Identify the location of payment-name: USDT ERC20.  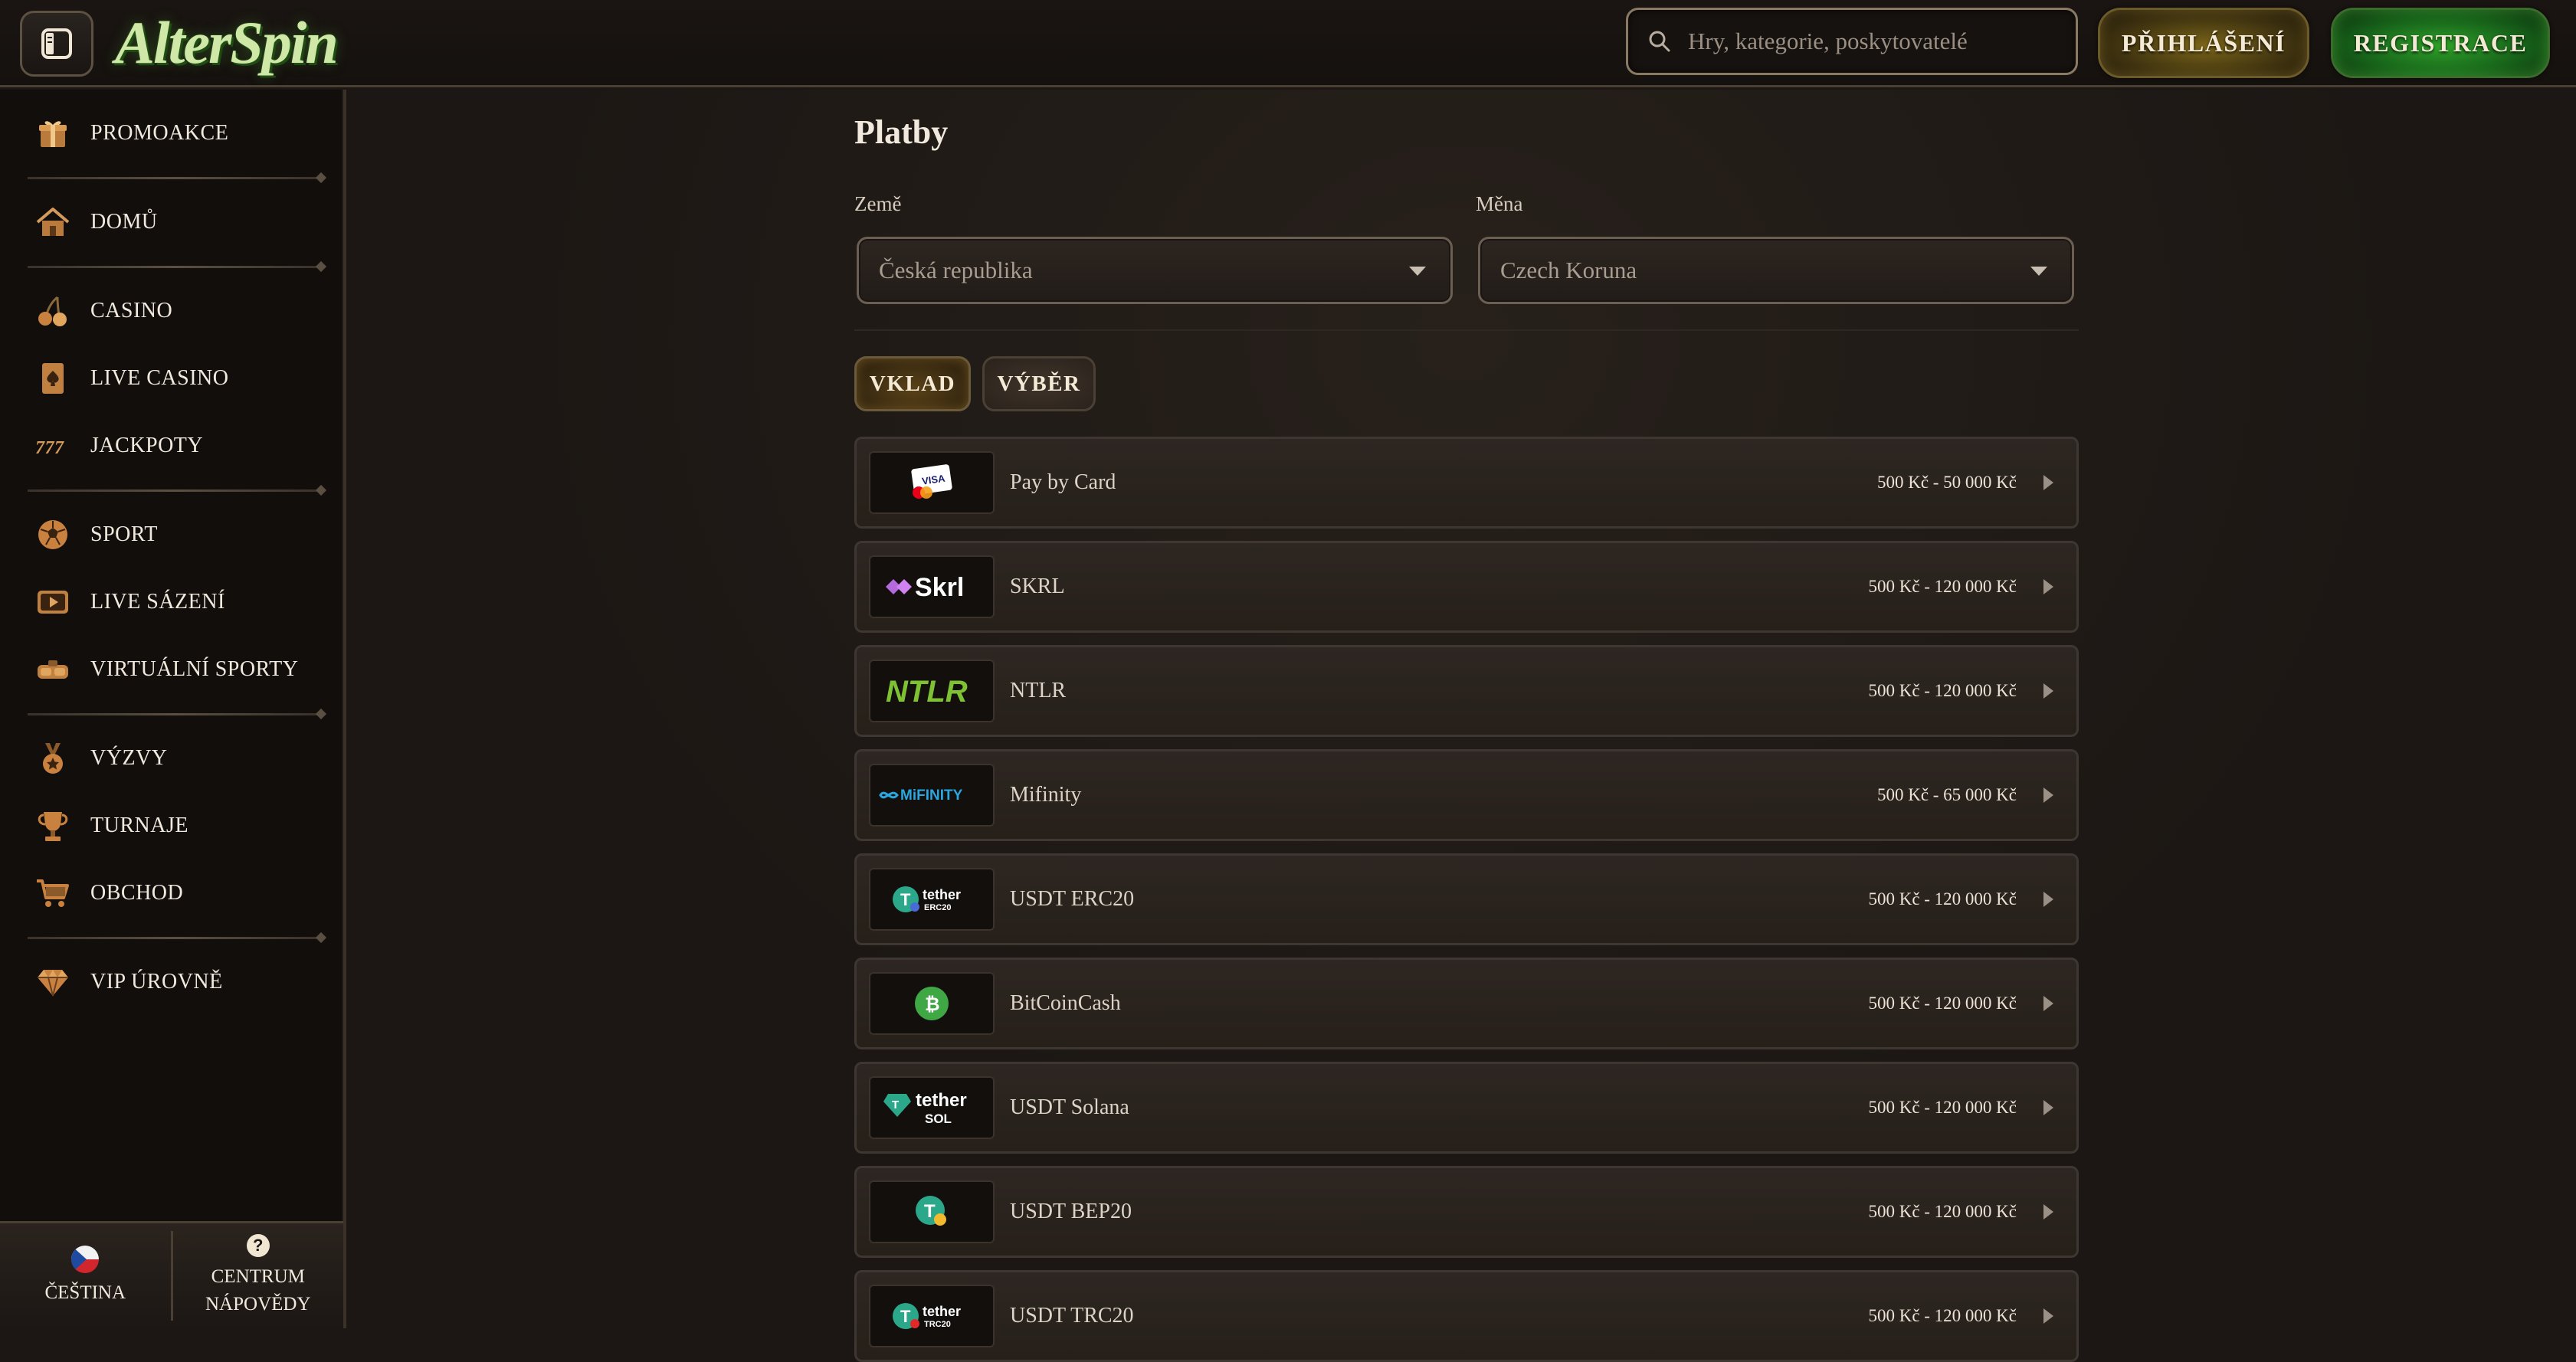
(1072, 899).